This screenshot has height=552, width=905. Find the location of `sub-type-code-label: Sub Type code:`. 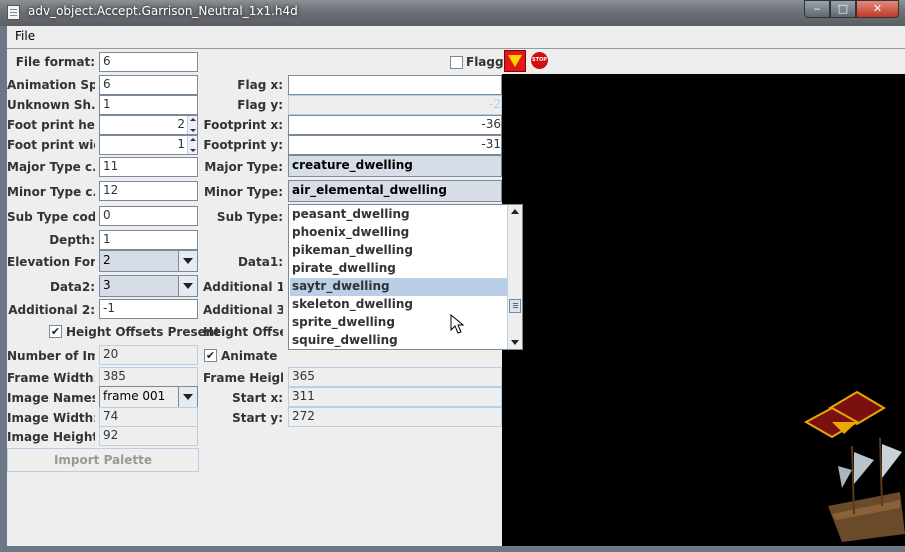

sub-type-code-label: Sub Type code: is located at coordinates (51, 217).